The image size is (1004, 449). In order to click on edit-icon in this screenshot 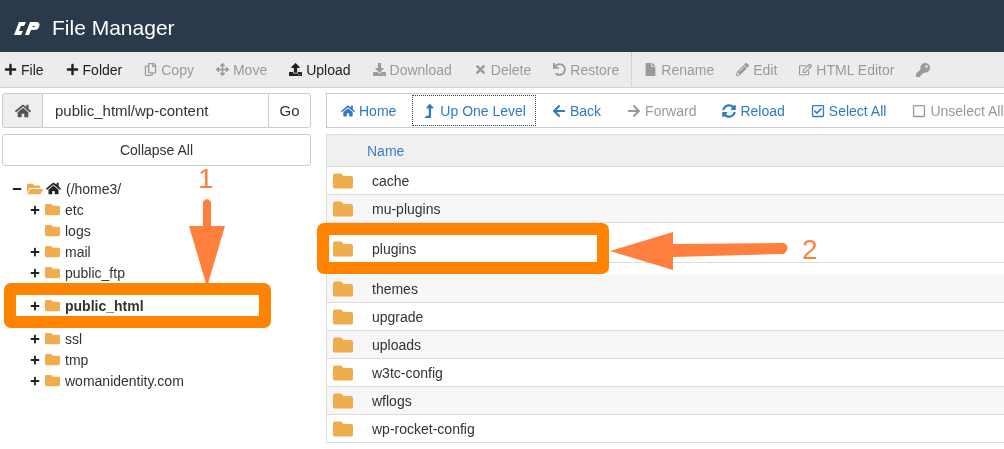, I will do `click(806, 69)`.